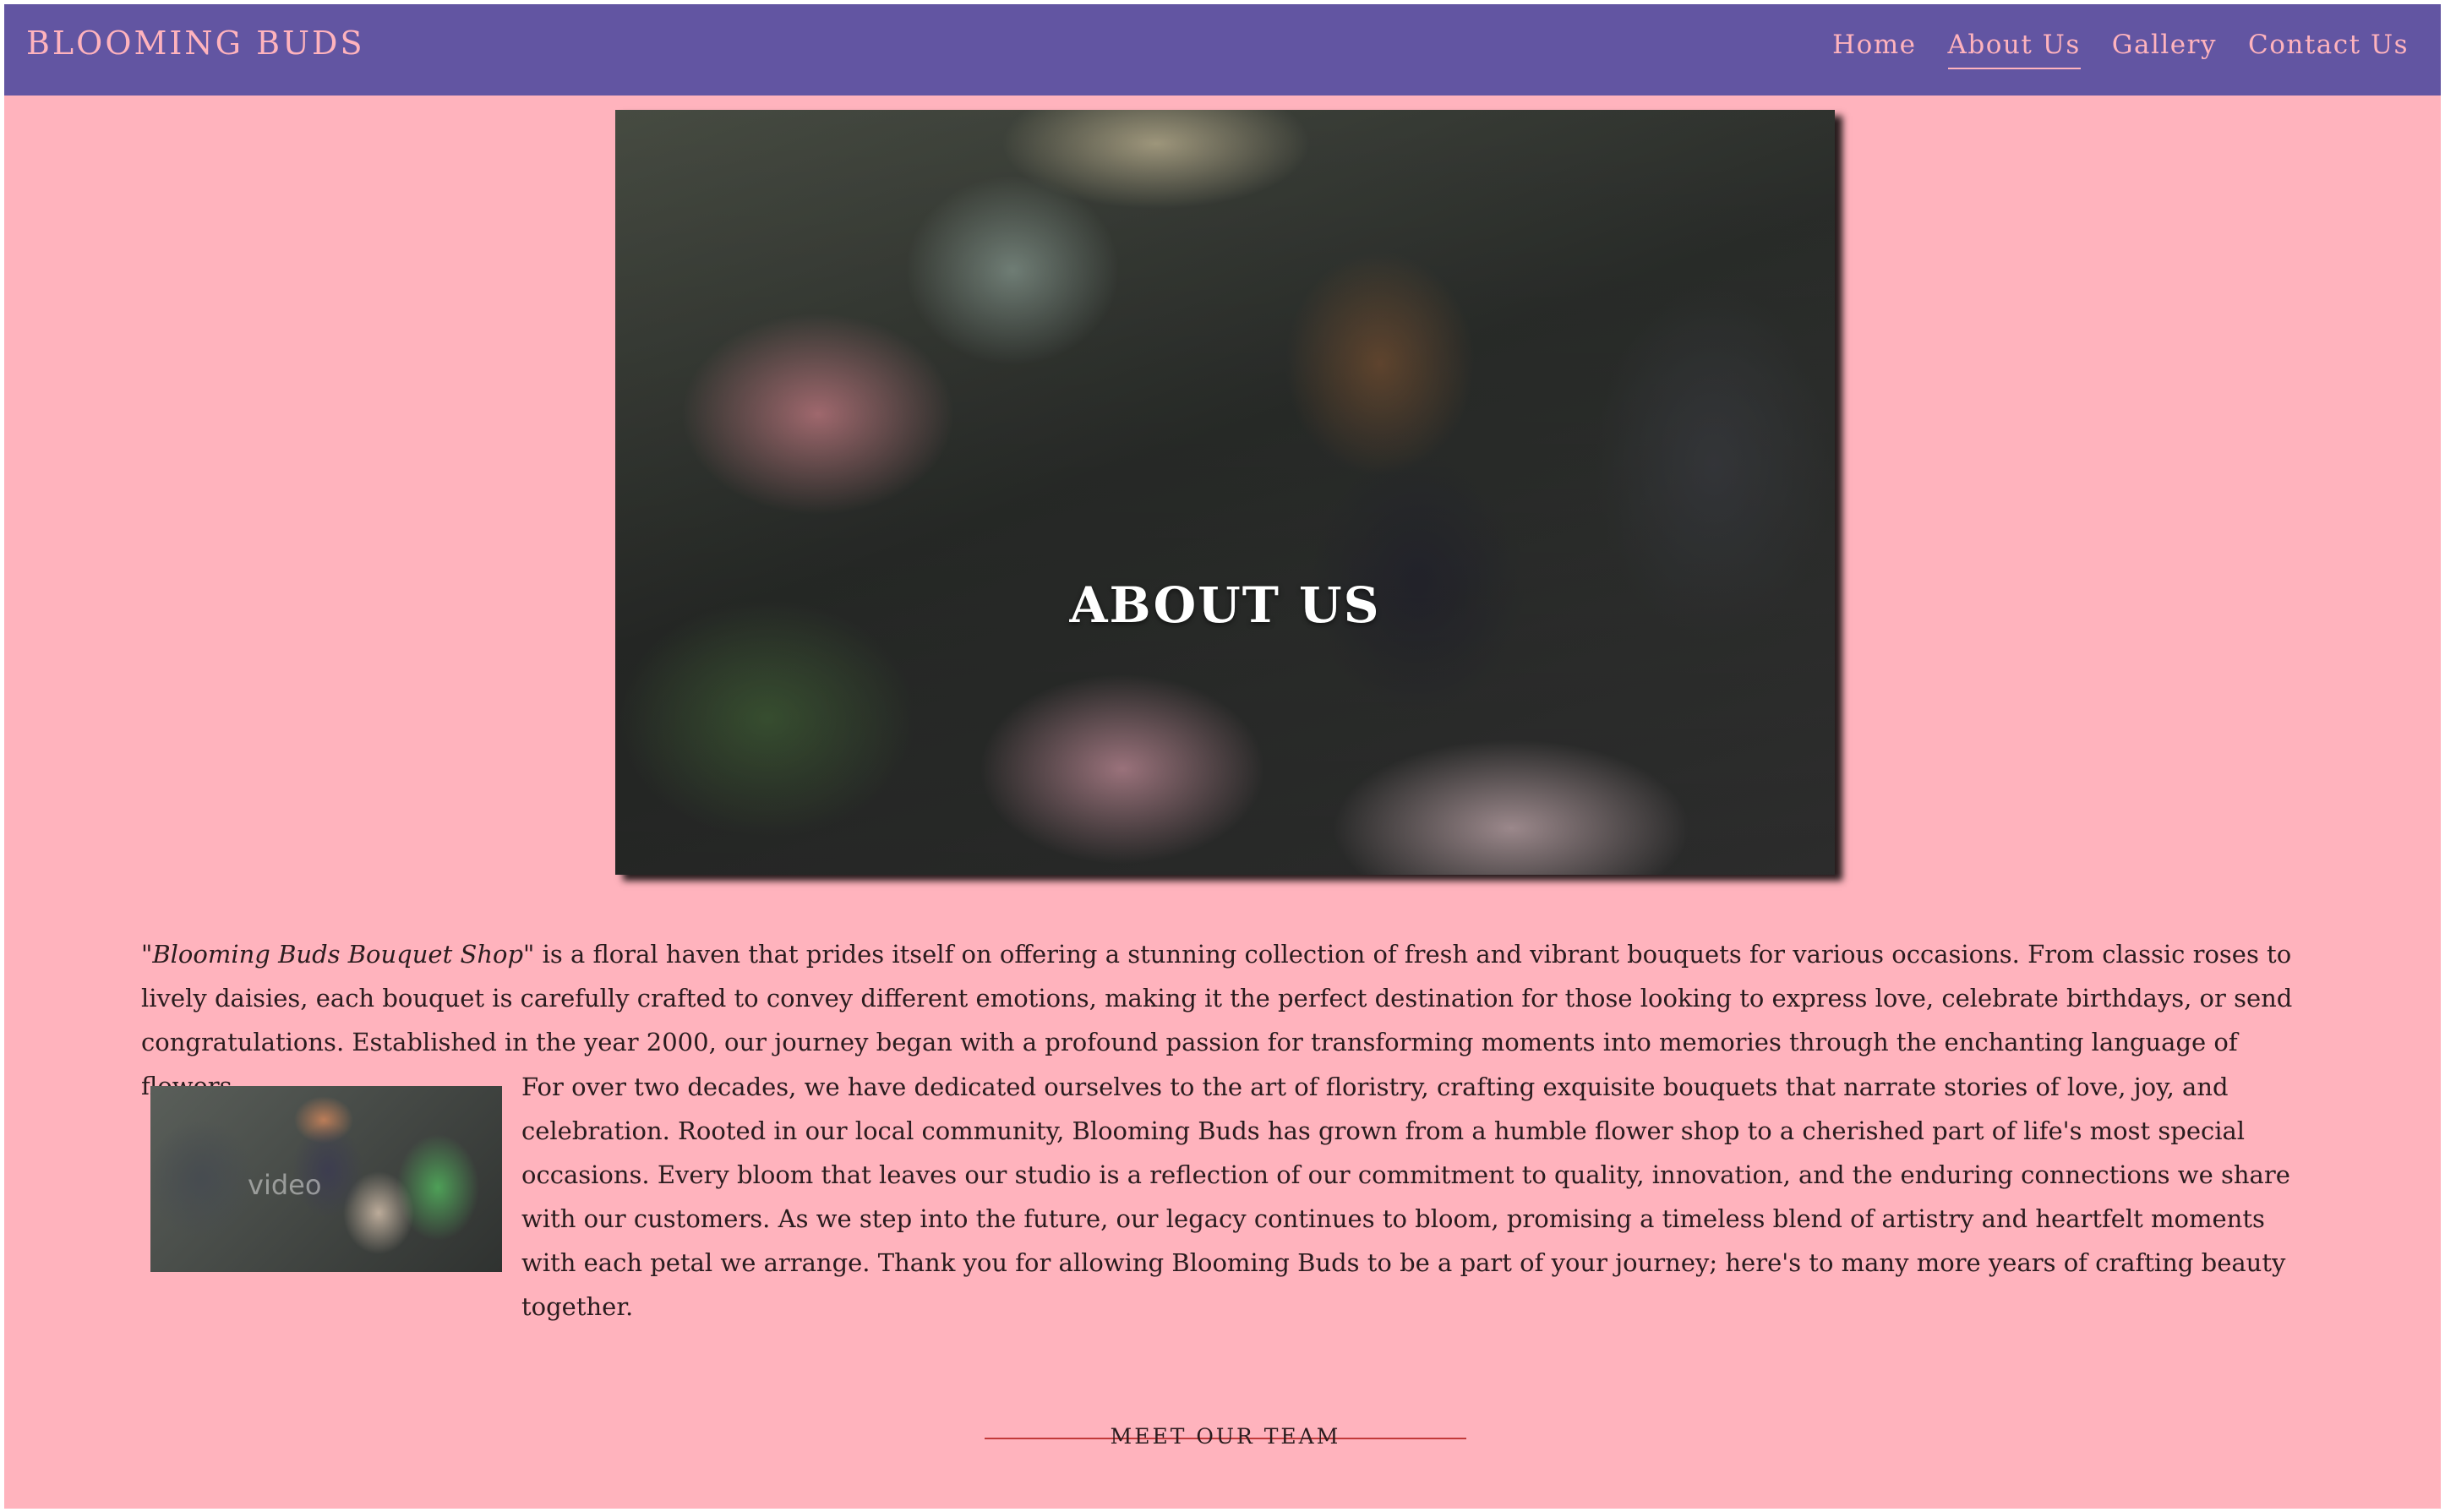 The width and height of the screenshot is (2445, 1512). What do you see at coordinates (1225, 1436) in the screenshot?
I see `team-label: MEET OUR TEAM` at bounding box center [1225, 1436].